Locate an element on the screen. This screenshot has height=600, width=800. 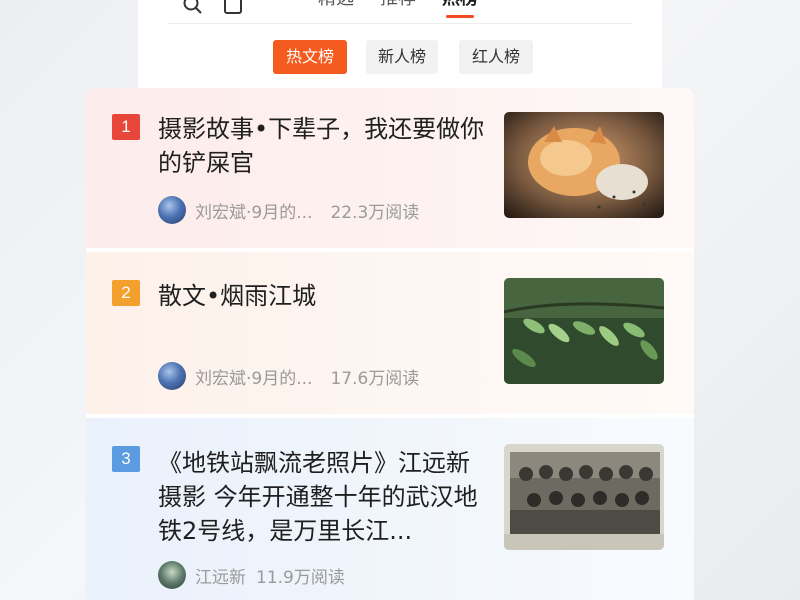
tab-hot-articles: 热文榜 is located at coordinates (310, 57).